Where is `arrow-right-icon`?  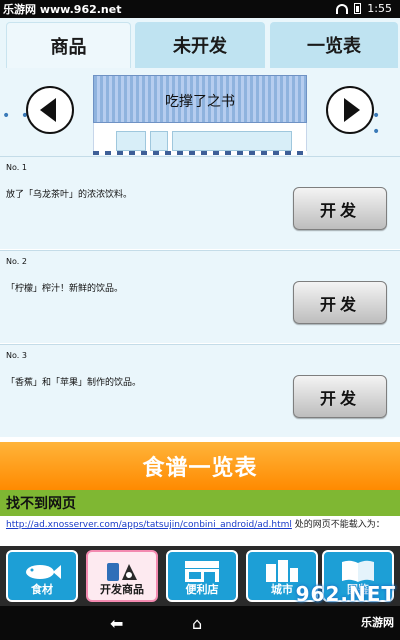
arrow-right-icon is located at coordinates (352, 110).